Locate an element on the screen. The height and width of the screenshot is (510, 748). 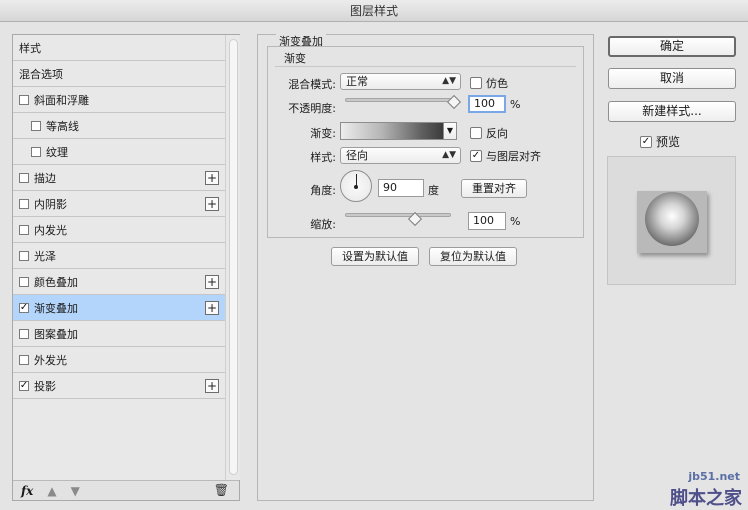
angle-dial is located at coordinates (356, 186).